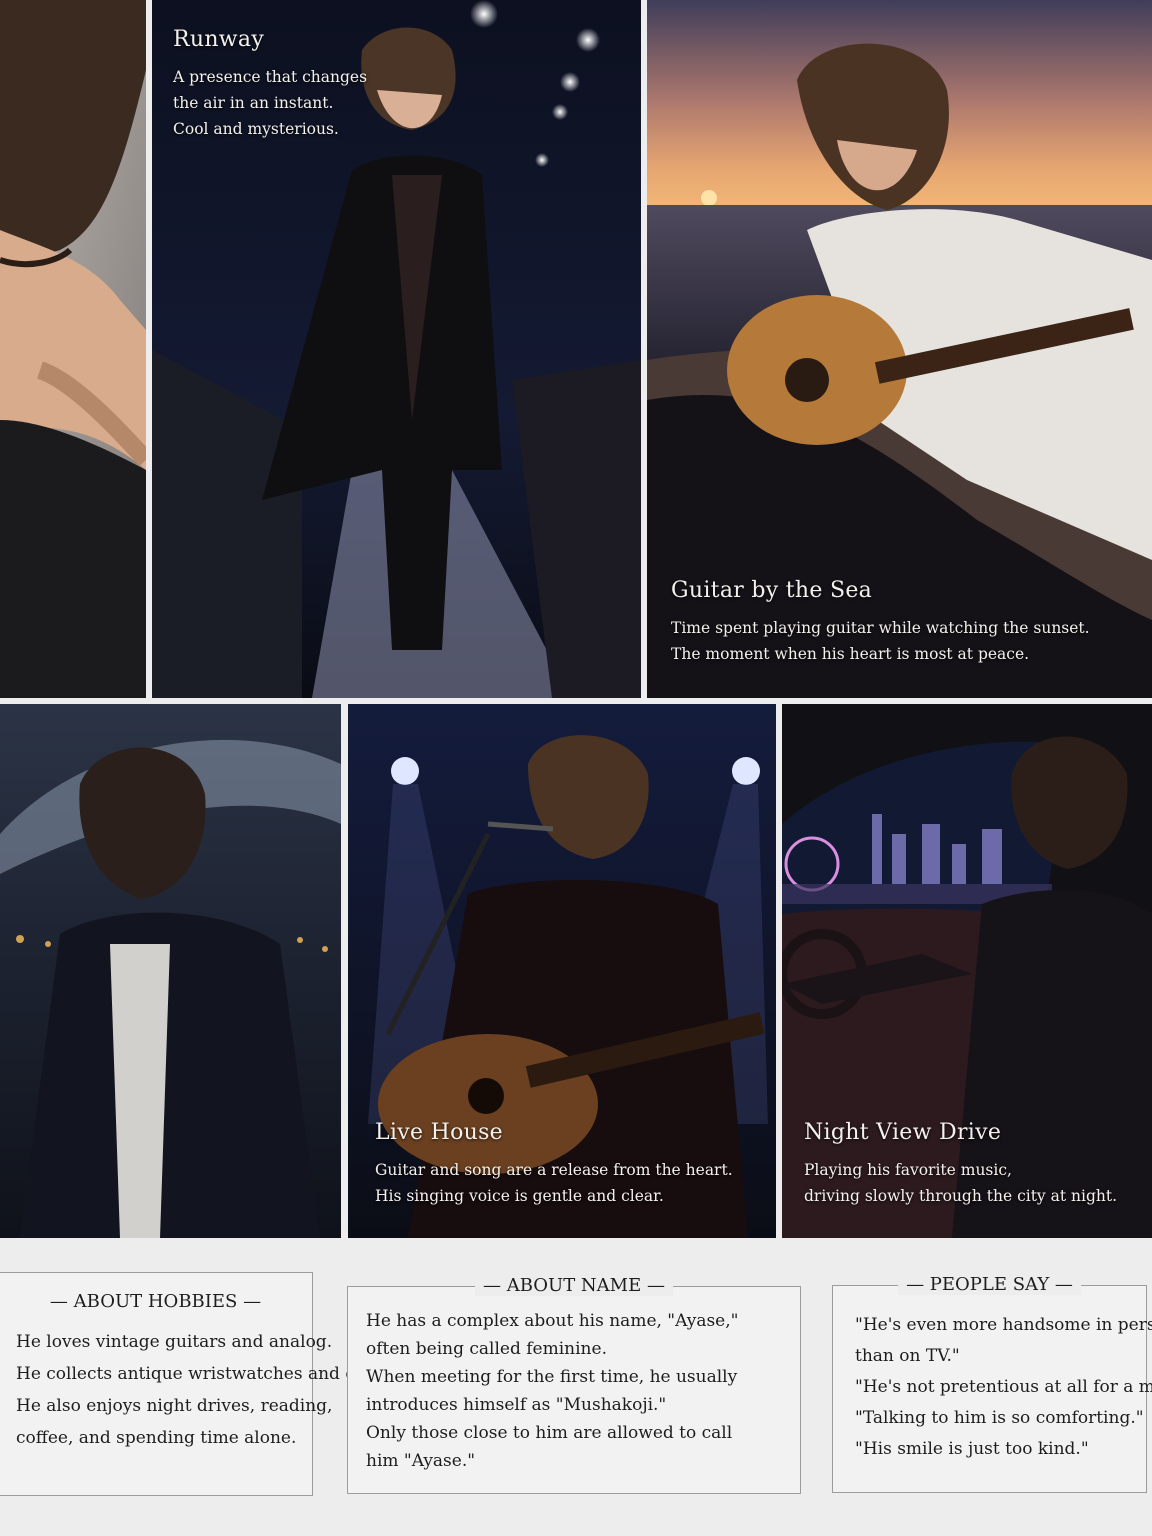 The width and height of the screenshot is (1152, 1536). What do you see at coordinates (907, 1356) in the screenshot?
I see `people-say-line-2: than on TV."` at bounding box center [907, 1356].